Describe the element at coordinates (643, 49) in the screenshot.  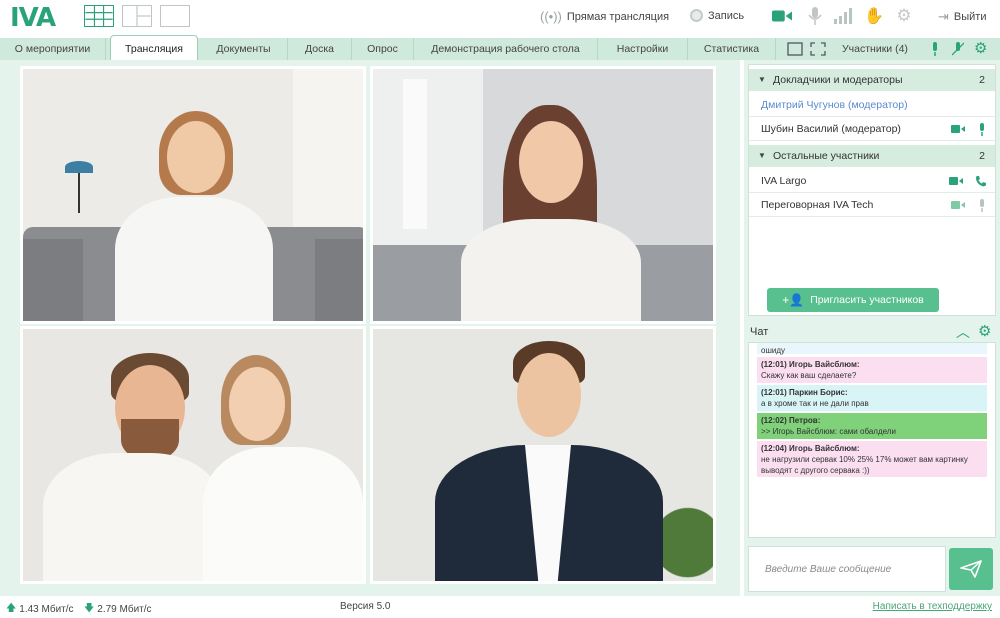
I see `tab-settings: Настройки` at that location.